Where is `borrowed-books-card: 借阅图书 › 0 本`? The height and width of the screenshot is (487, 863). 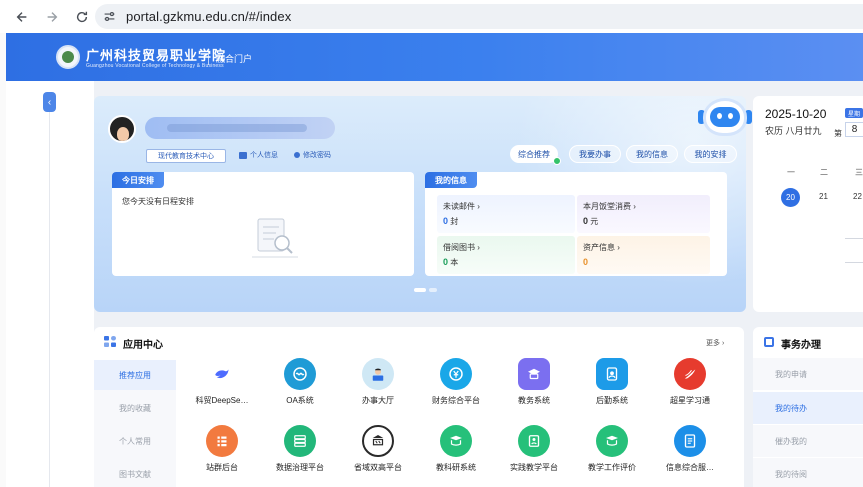 borrowed-books-card: 借阅图书 › 0 本 is located at coordinates (506, 255).